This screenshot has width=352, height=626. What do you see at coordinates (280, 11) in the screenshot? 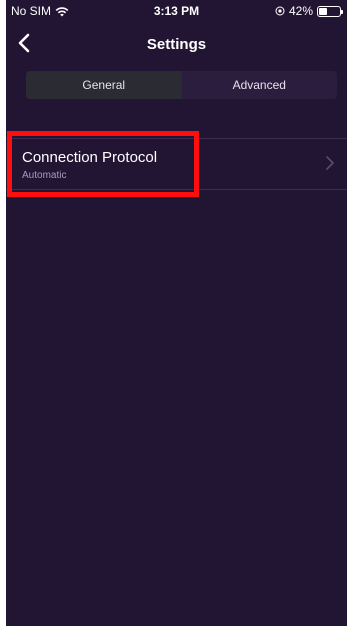
I see `location-icon` at bounding box center [280, 11].